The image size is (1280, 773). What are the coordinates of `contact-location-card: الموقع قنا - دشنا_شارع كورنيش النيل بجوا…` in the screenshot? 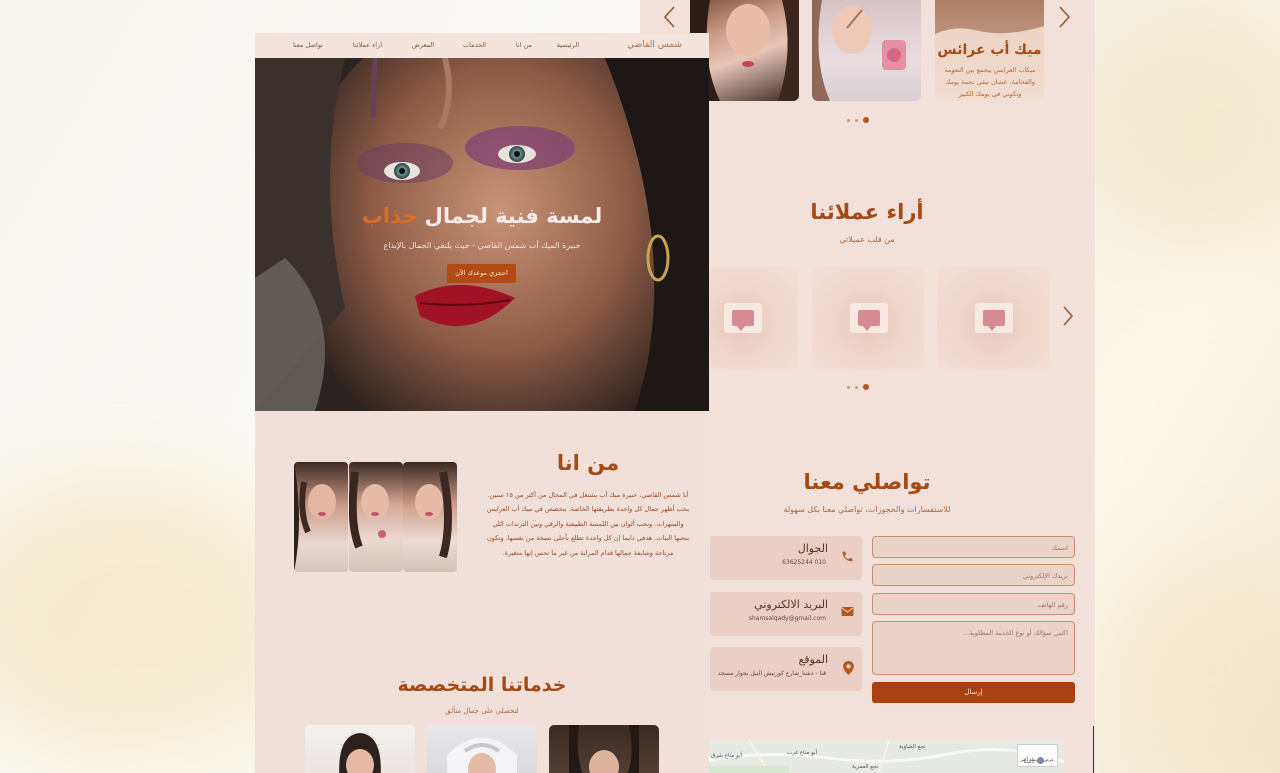 It's located at (786, 669).